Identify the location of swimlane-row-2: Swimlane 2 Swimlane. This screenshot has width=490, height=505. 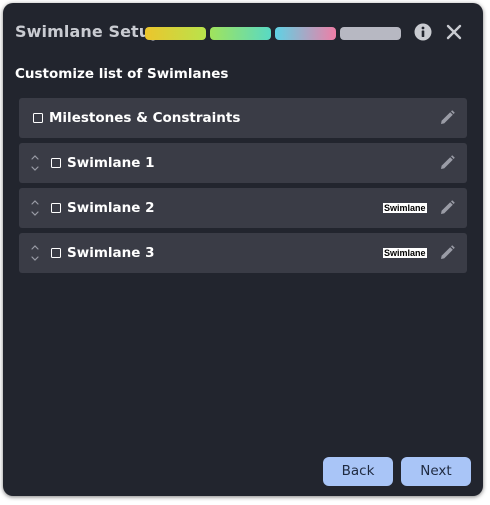
(243, 208).